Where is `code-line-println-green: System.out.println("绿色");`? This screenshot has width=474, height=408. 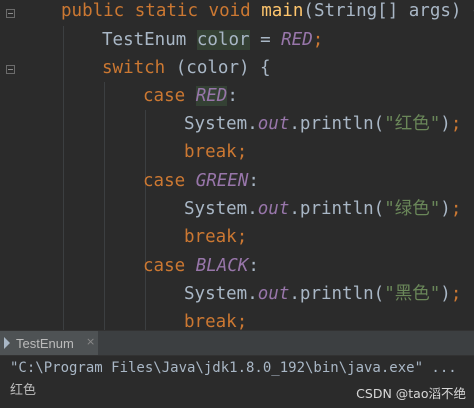
code-line-println-green: System.out.println("绿色"); is located at coordinates (322, 209).